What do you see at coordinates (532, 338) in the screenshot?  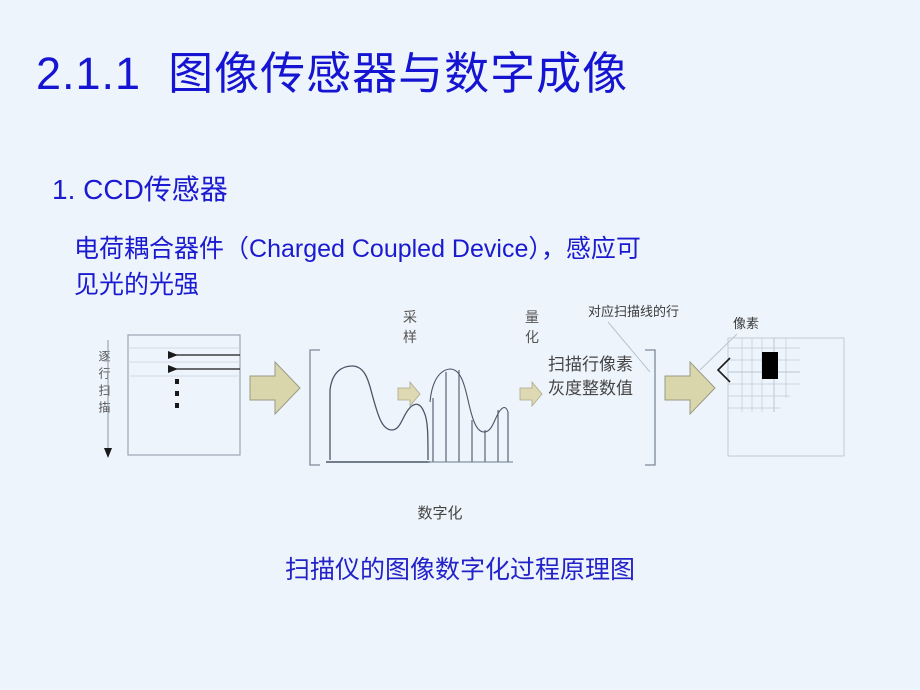 I see `stage-label-quantization-char2: 化` at bounding box center [532, 338].